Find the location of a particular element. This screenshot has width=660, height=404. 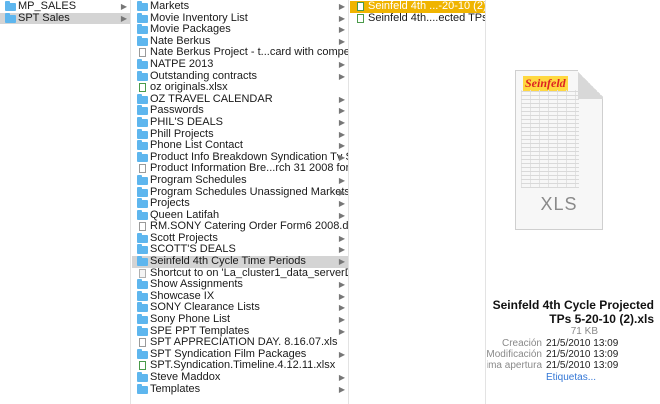

list-item: Projects ▶ is located at coordinates (240, 204).